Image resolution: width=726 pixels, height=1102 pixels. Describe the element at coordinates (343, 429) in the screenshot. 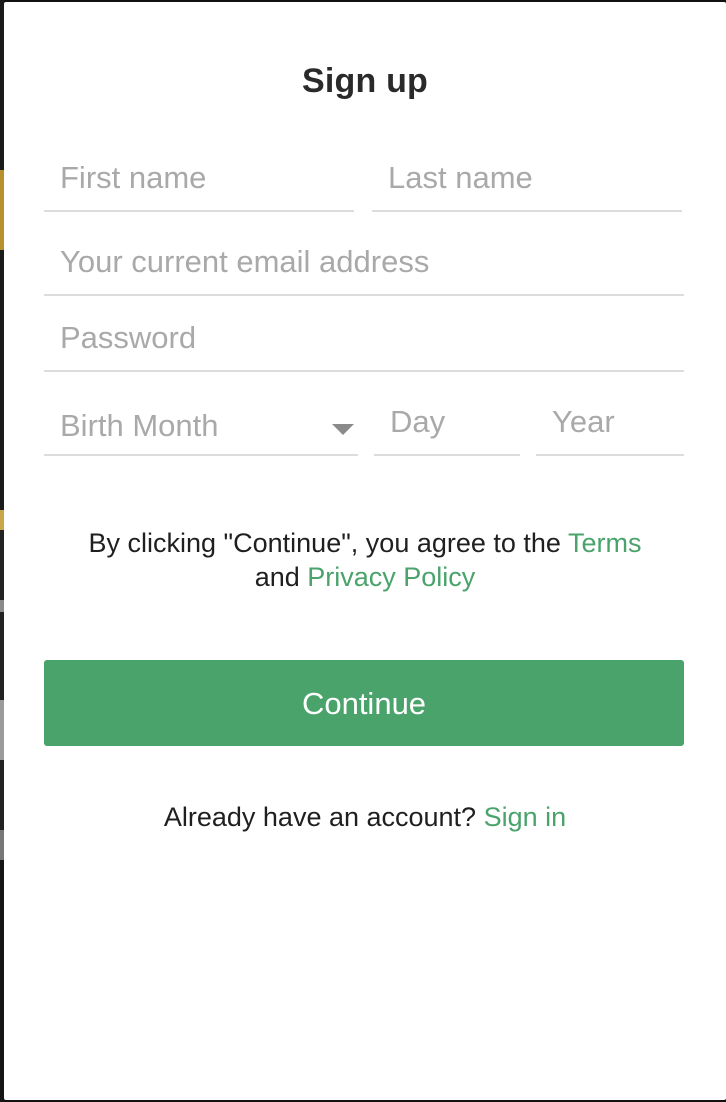

I see `chevron-down-icon` at that location.